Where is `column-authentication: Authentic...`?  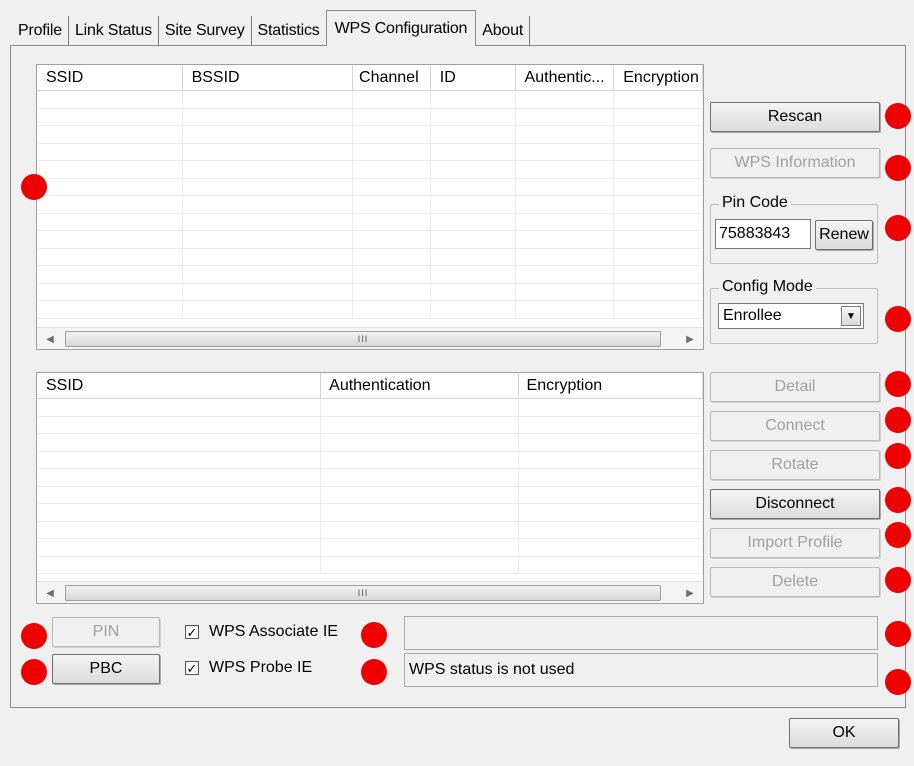 column-authentication: Authentic... is located at coordinates (565, 78).